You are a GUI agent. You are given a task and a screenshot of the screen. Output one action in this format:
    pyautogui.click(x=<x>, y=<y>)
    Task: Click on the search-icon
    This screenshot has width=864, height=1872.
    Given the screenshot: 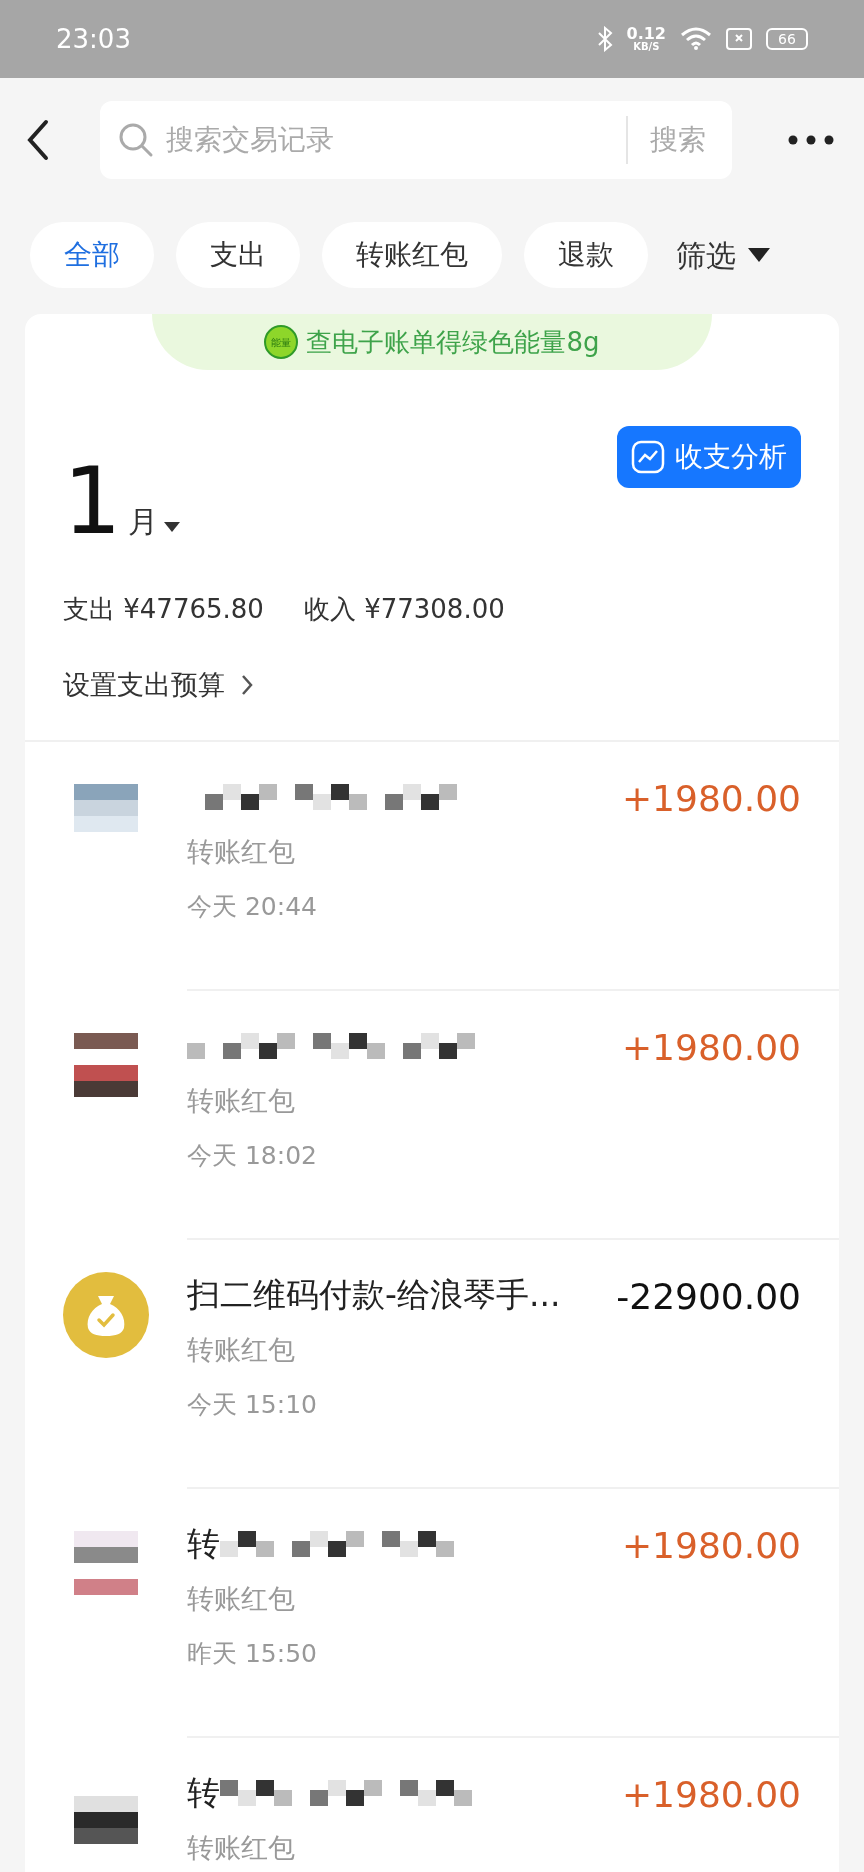 What is the action you would take?
    pyautogui.click(x=136, y=140)
    